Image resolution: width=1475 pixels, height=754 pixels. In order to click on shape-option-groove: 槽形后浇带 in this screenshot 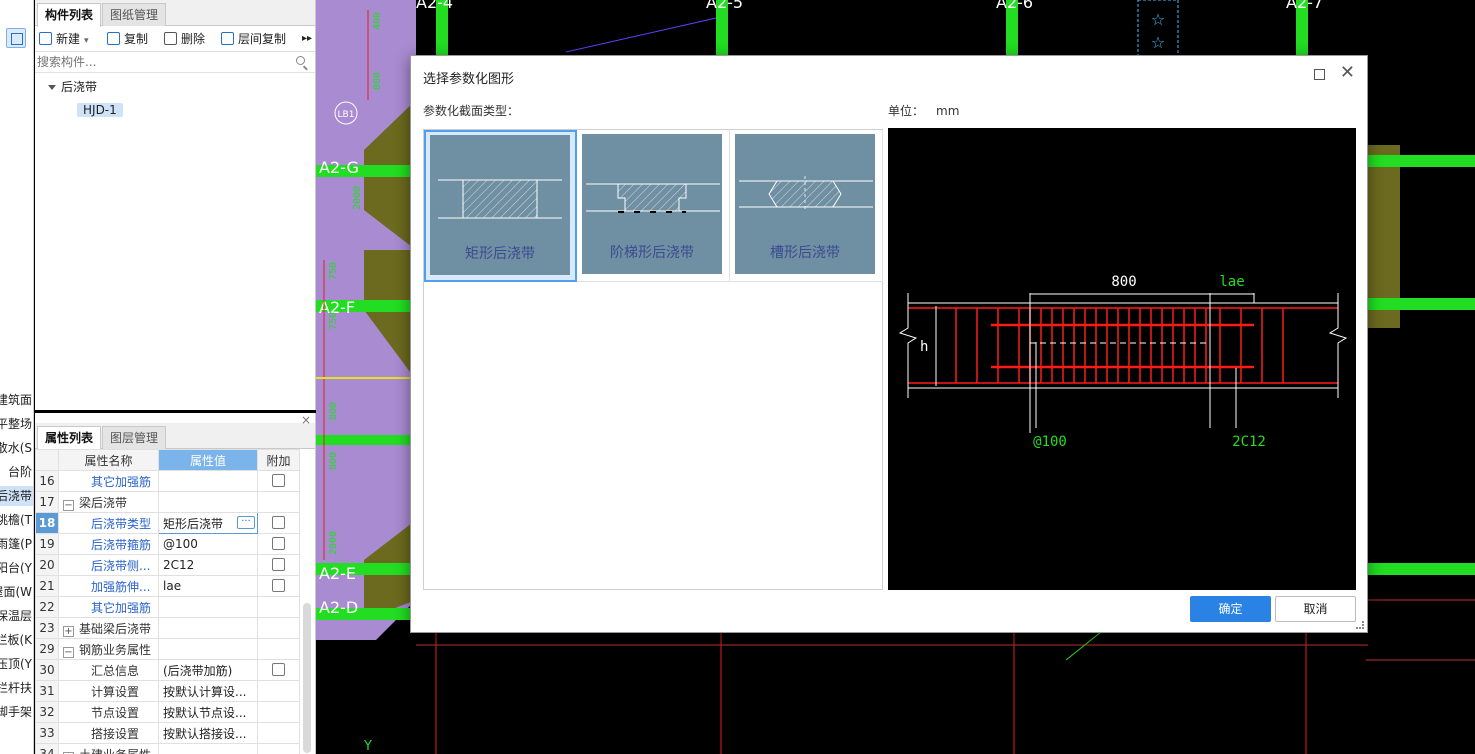, I will do `click(806, 206)`.